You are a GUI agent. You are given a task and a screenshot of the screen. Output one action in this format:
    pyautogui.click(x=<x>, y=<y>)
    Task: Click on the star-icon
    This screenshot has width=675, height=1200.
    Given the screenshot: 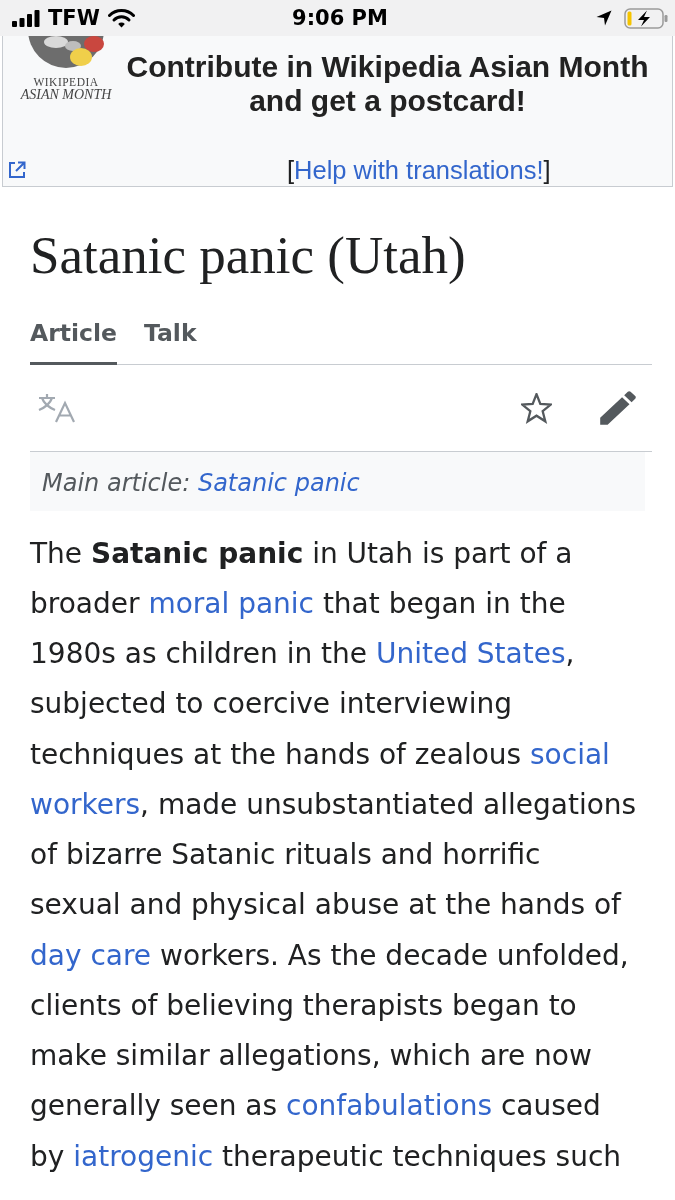 What is the action you would take?
    pyautogui.click(x=536, y=408)
    